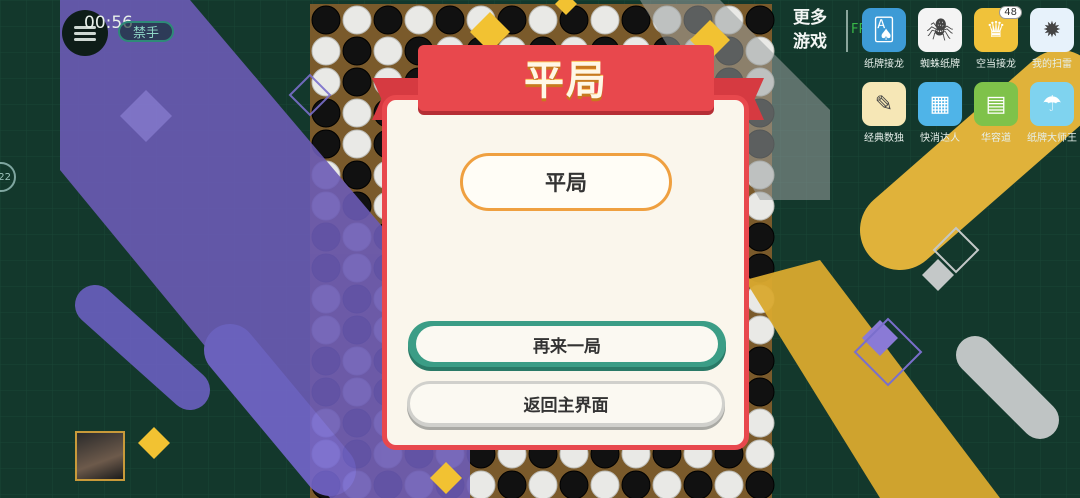 The image size is (1080, 498). I want to click on game-tile: ✎ 经典数独, so click(884, 113).